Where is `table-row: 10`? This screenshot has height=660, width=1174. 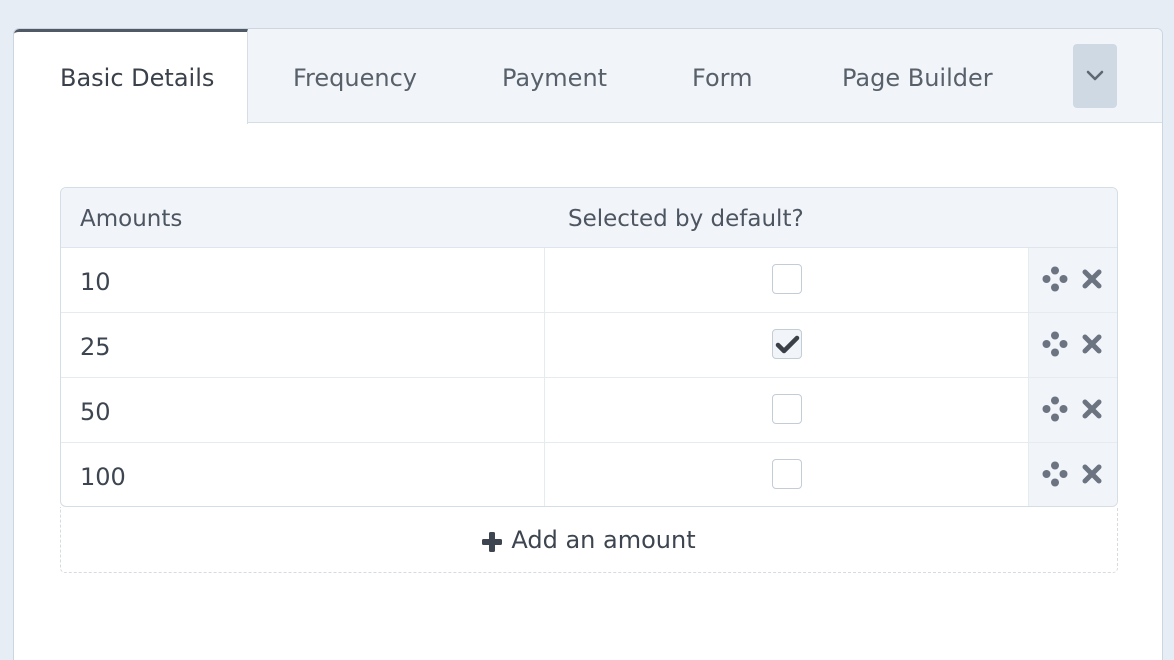 table-row: 10 is located at coordinates (589, 280).